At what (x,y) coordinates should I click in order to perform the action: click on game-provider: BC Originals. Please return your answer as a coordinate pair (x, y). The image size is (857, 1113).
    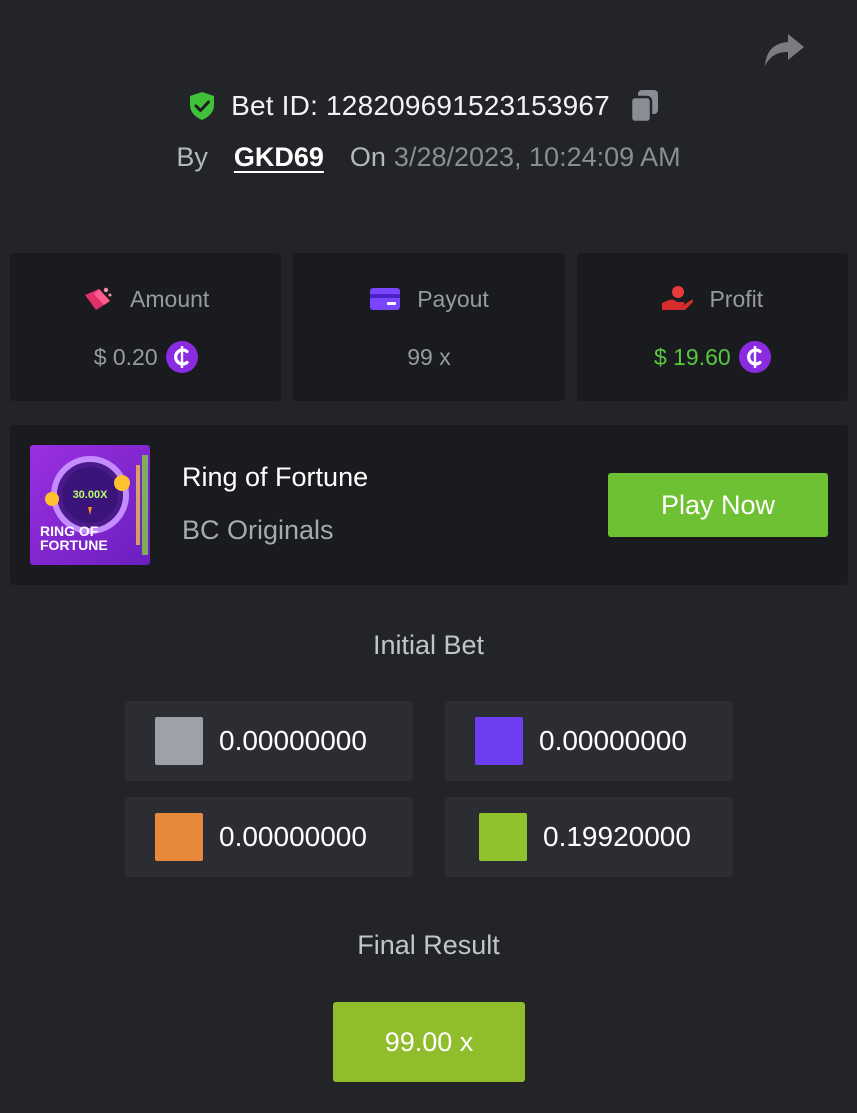
    Looking at the image, I should click on (258, 530).